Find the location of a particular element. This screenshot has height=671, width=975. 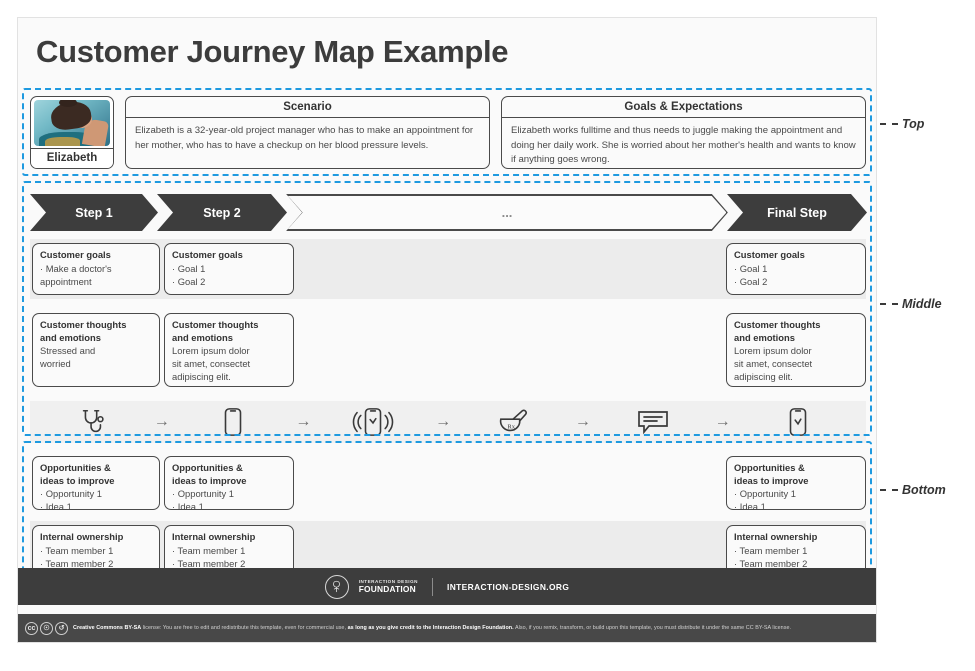

customer-thoughts-card-final-line-3: adipiscing elit. is located at coordinates (763, 376).